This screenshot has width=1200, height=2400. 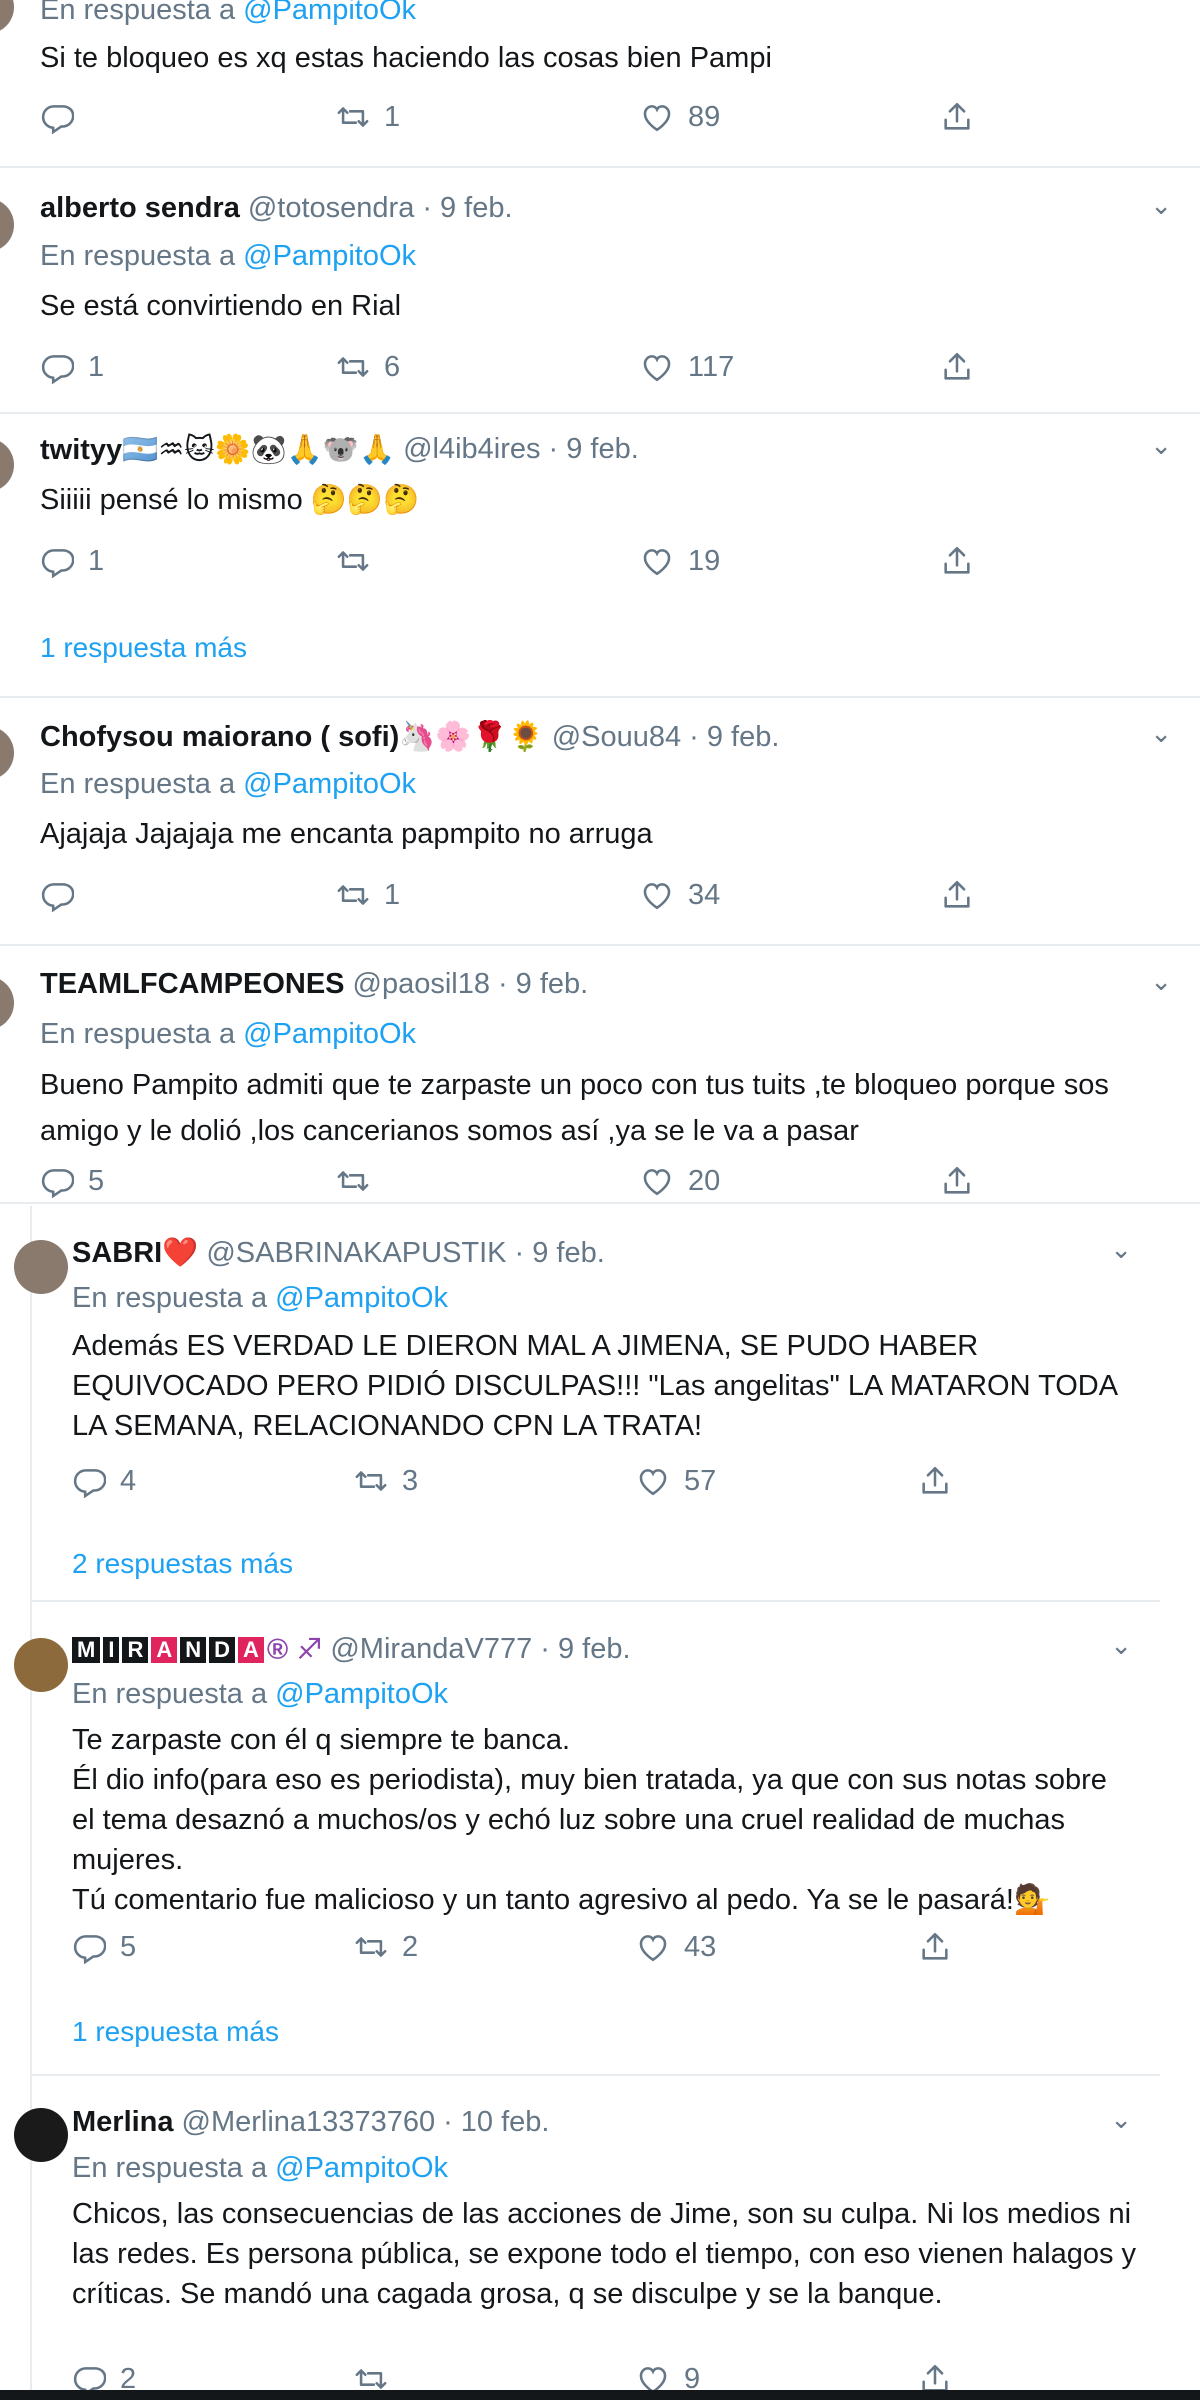 What do you see at coordinates (309, 2122) in the screenshot?
I see `username: @Merlina13373760` at bounding box center [309, 2122].